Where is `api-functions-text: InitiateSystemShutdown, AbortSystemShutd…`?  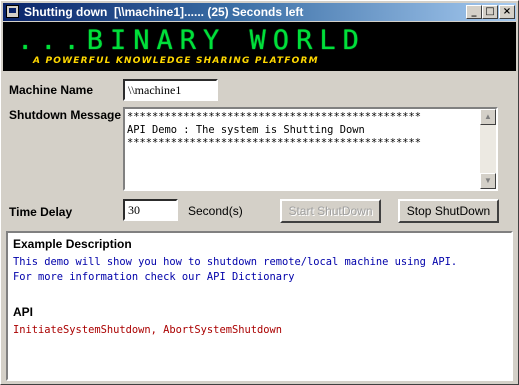
api-functions-text: InitiateSystemShutdown, AbortSystemShutd… is located at coordinates (147, 330).